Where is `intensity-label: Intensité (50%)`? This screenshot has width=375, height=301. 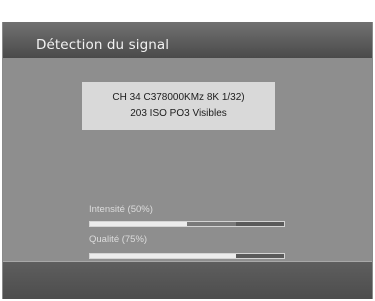 intensity-label: Intensité (50%) is located at coordinates (121, 209).